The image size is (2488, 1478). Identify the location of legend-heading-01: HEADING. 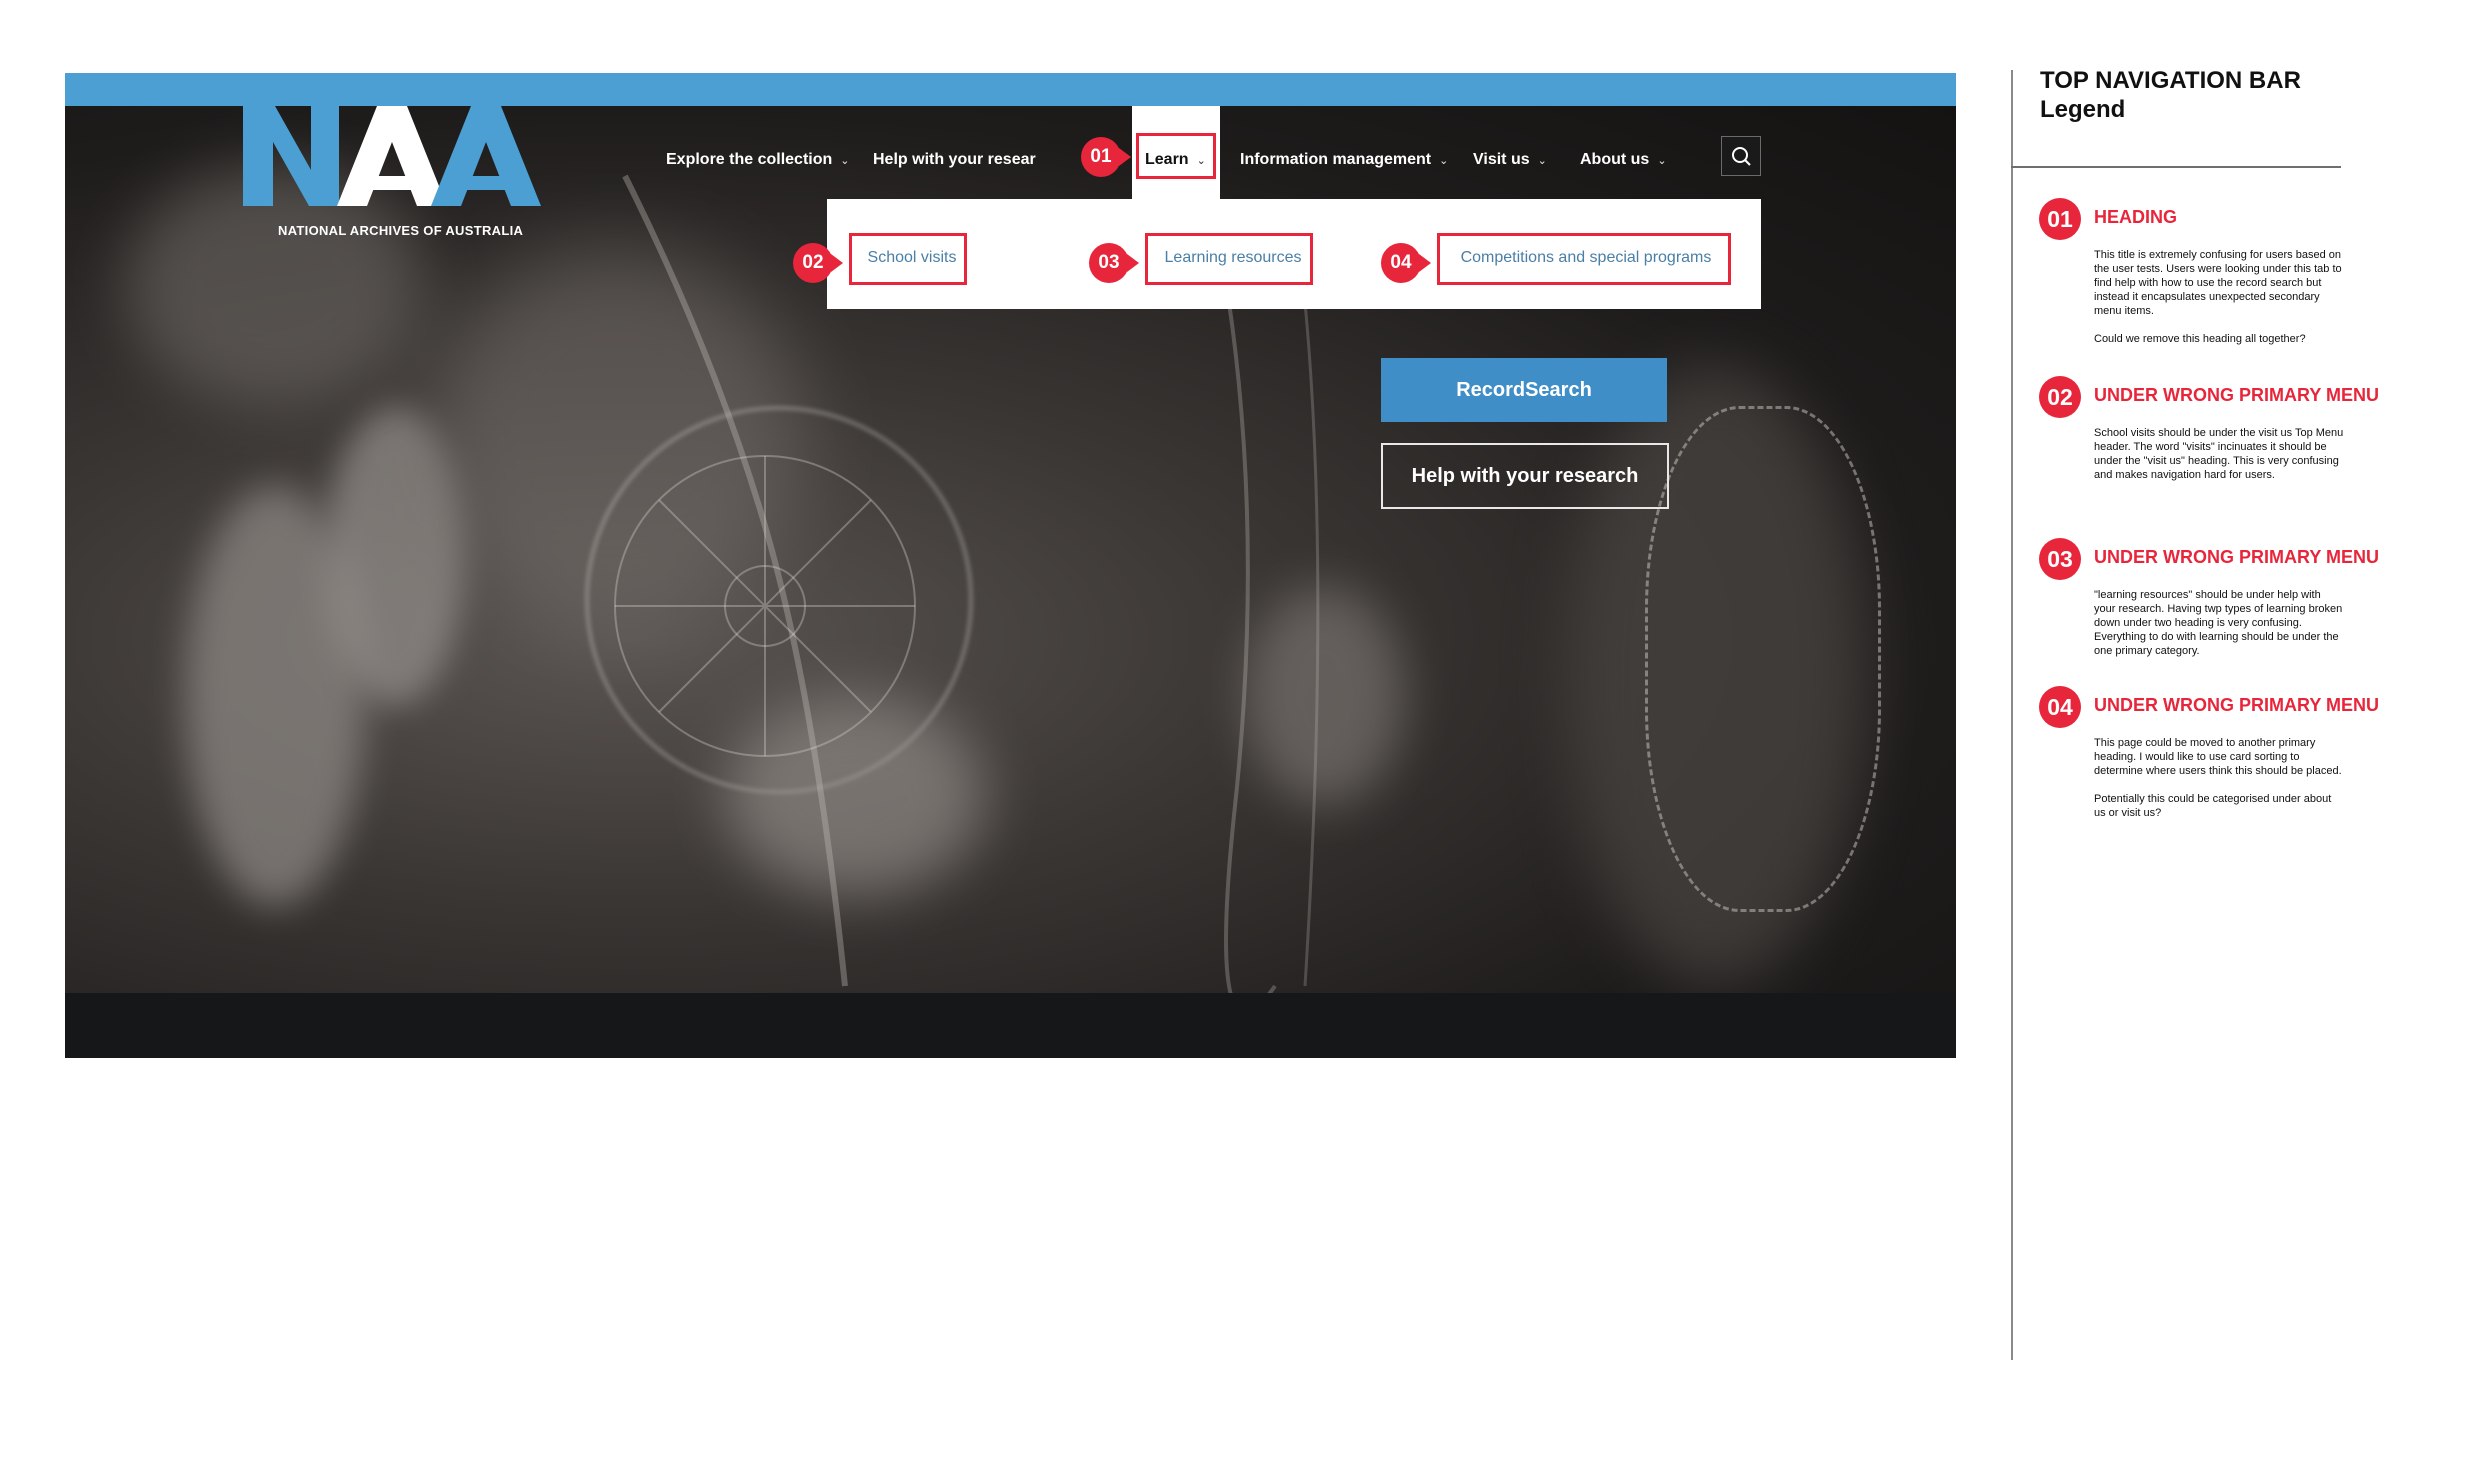
(2136, 217).